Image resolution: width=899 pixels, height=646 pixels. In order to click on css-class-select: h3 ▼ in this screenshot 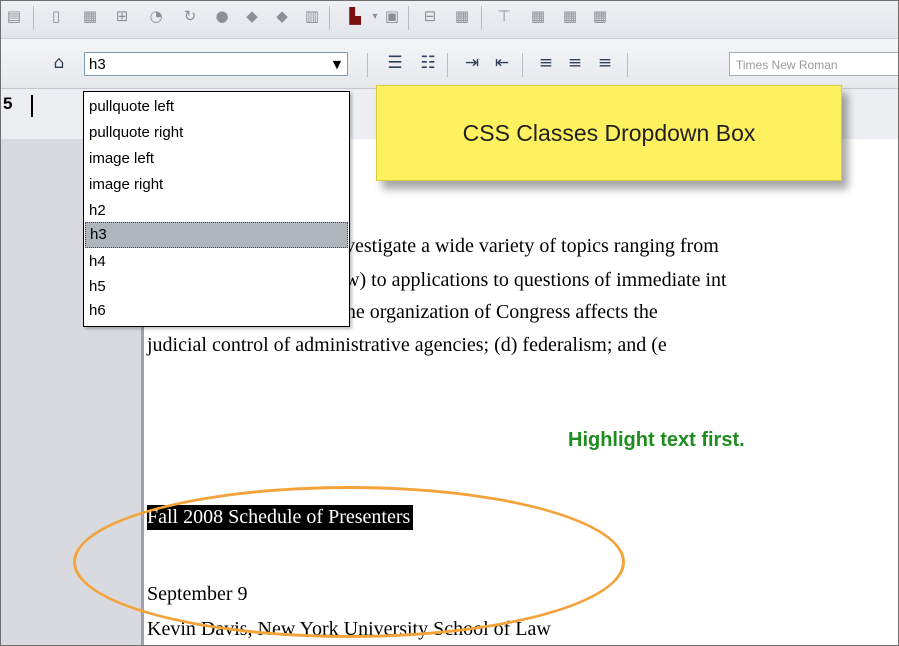, I will do `click(216, 64)`.